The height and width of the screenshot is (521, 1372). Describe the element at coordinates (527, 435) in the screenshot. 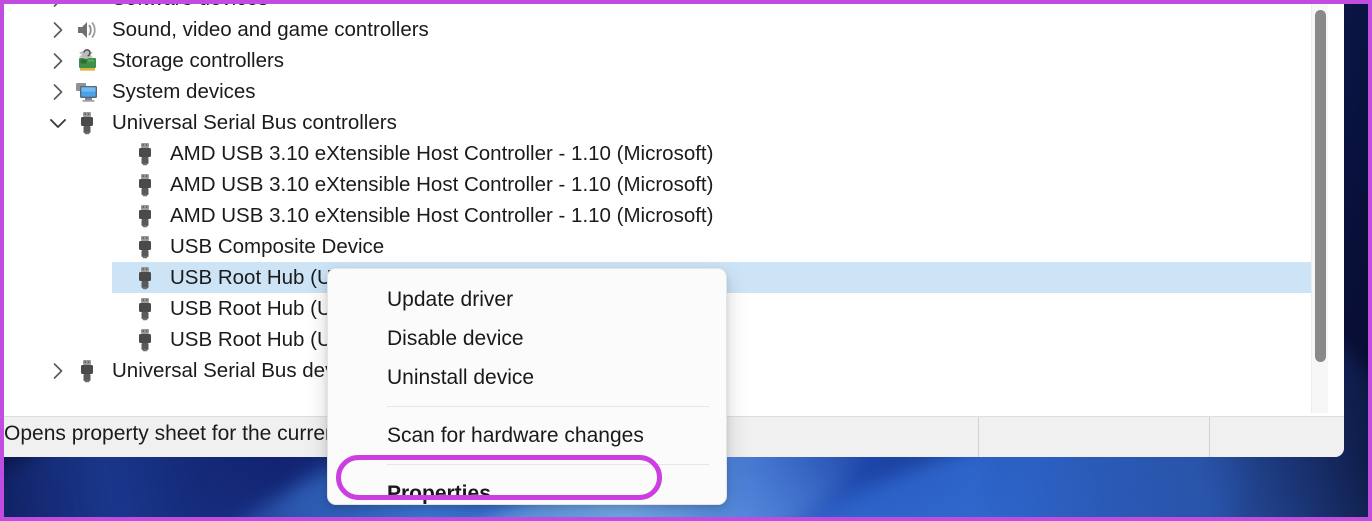

I see `menu-item-scan-for-hardware-changes: Scan for hardware changes` at that location.